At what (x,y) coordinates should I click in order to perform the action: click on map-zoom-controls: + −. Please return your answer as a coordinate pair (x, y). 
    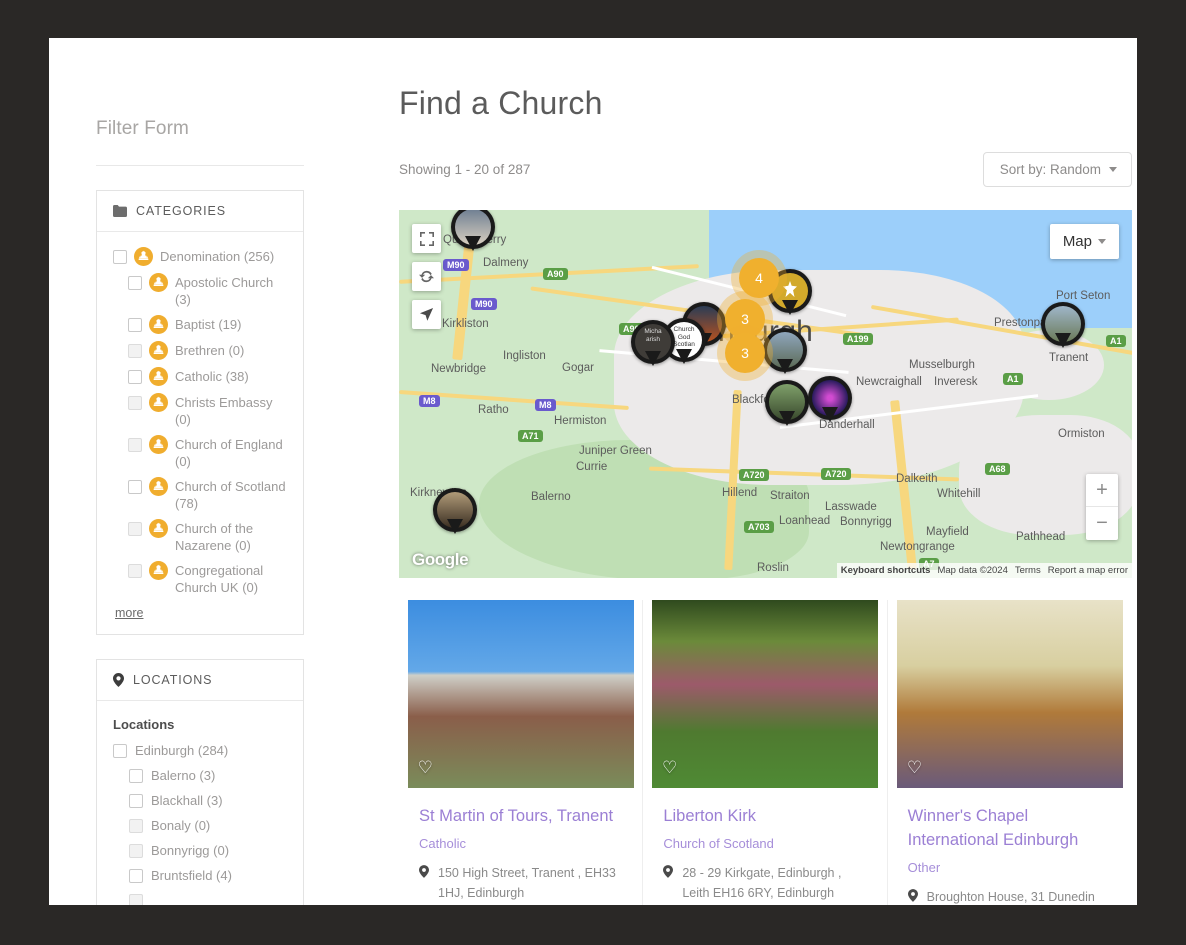
    Looking at the image, I should click on (1102, 507).